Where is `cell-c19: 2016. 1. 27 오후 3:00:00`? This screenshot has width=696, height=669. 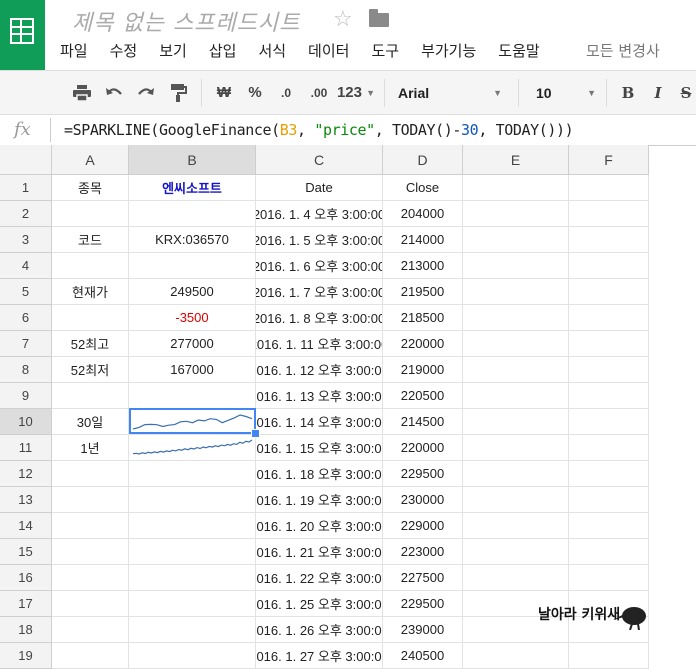 cell-c19: 2016. 1. 27 오후 3:00:00 is located at coordinates (319, 656).